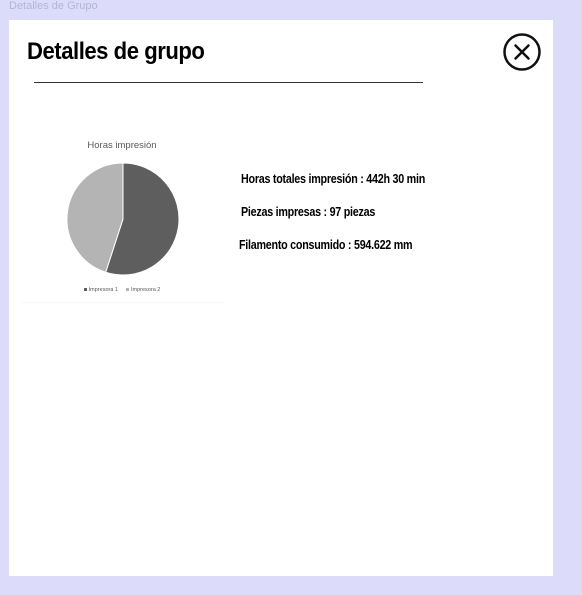 The height and width of the screenshot is (595, 582). What do you see at coordinates (333, 179) in the screenshot?
I see `stat-total-hours: Horas totales impresión : 442h 30 min` at bounding box center [333, 179].